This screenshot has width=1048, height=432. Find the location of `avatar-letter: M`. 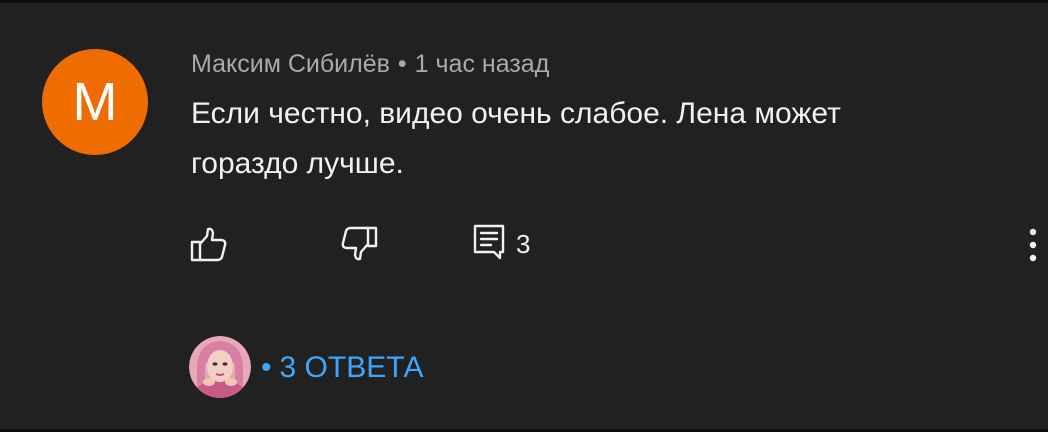

avatar-letter: M is located at coordinates (95, 102).